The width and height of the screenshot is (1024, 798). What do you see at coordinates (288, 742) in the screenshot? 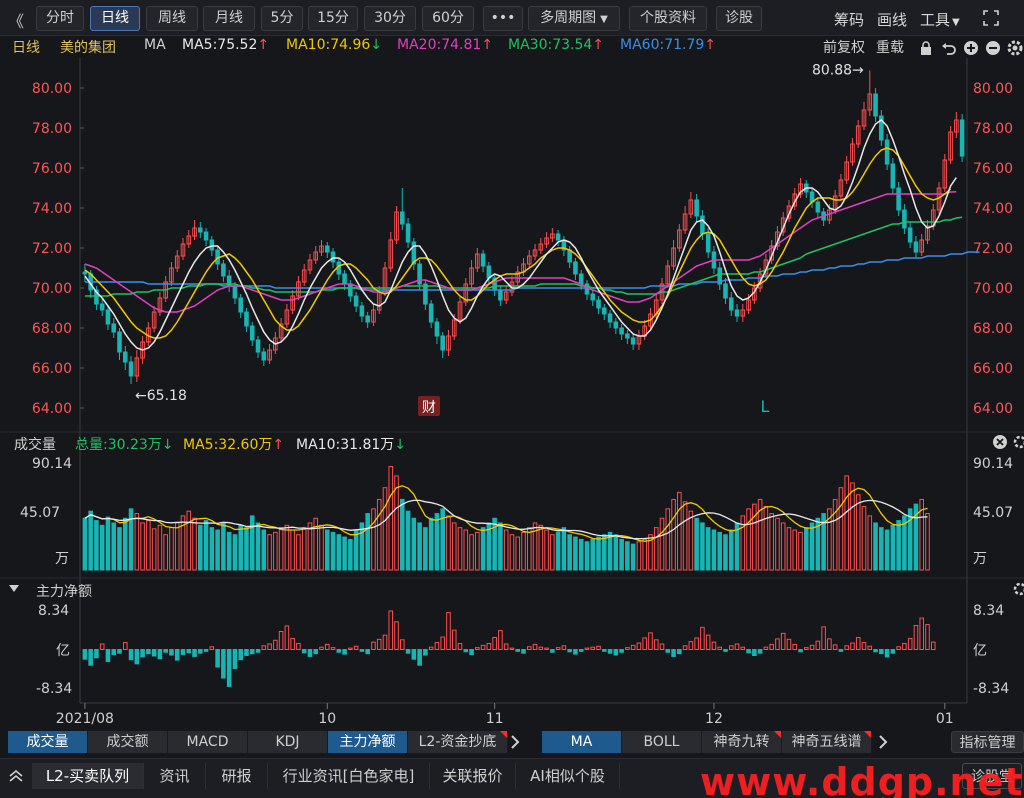
I see `indicator-tab-kdj: KDJ` at bounding box center [288, 742].